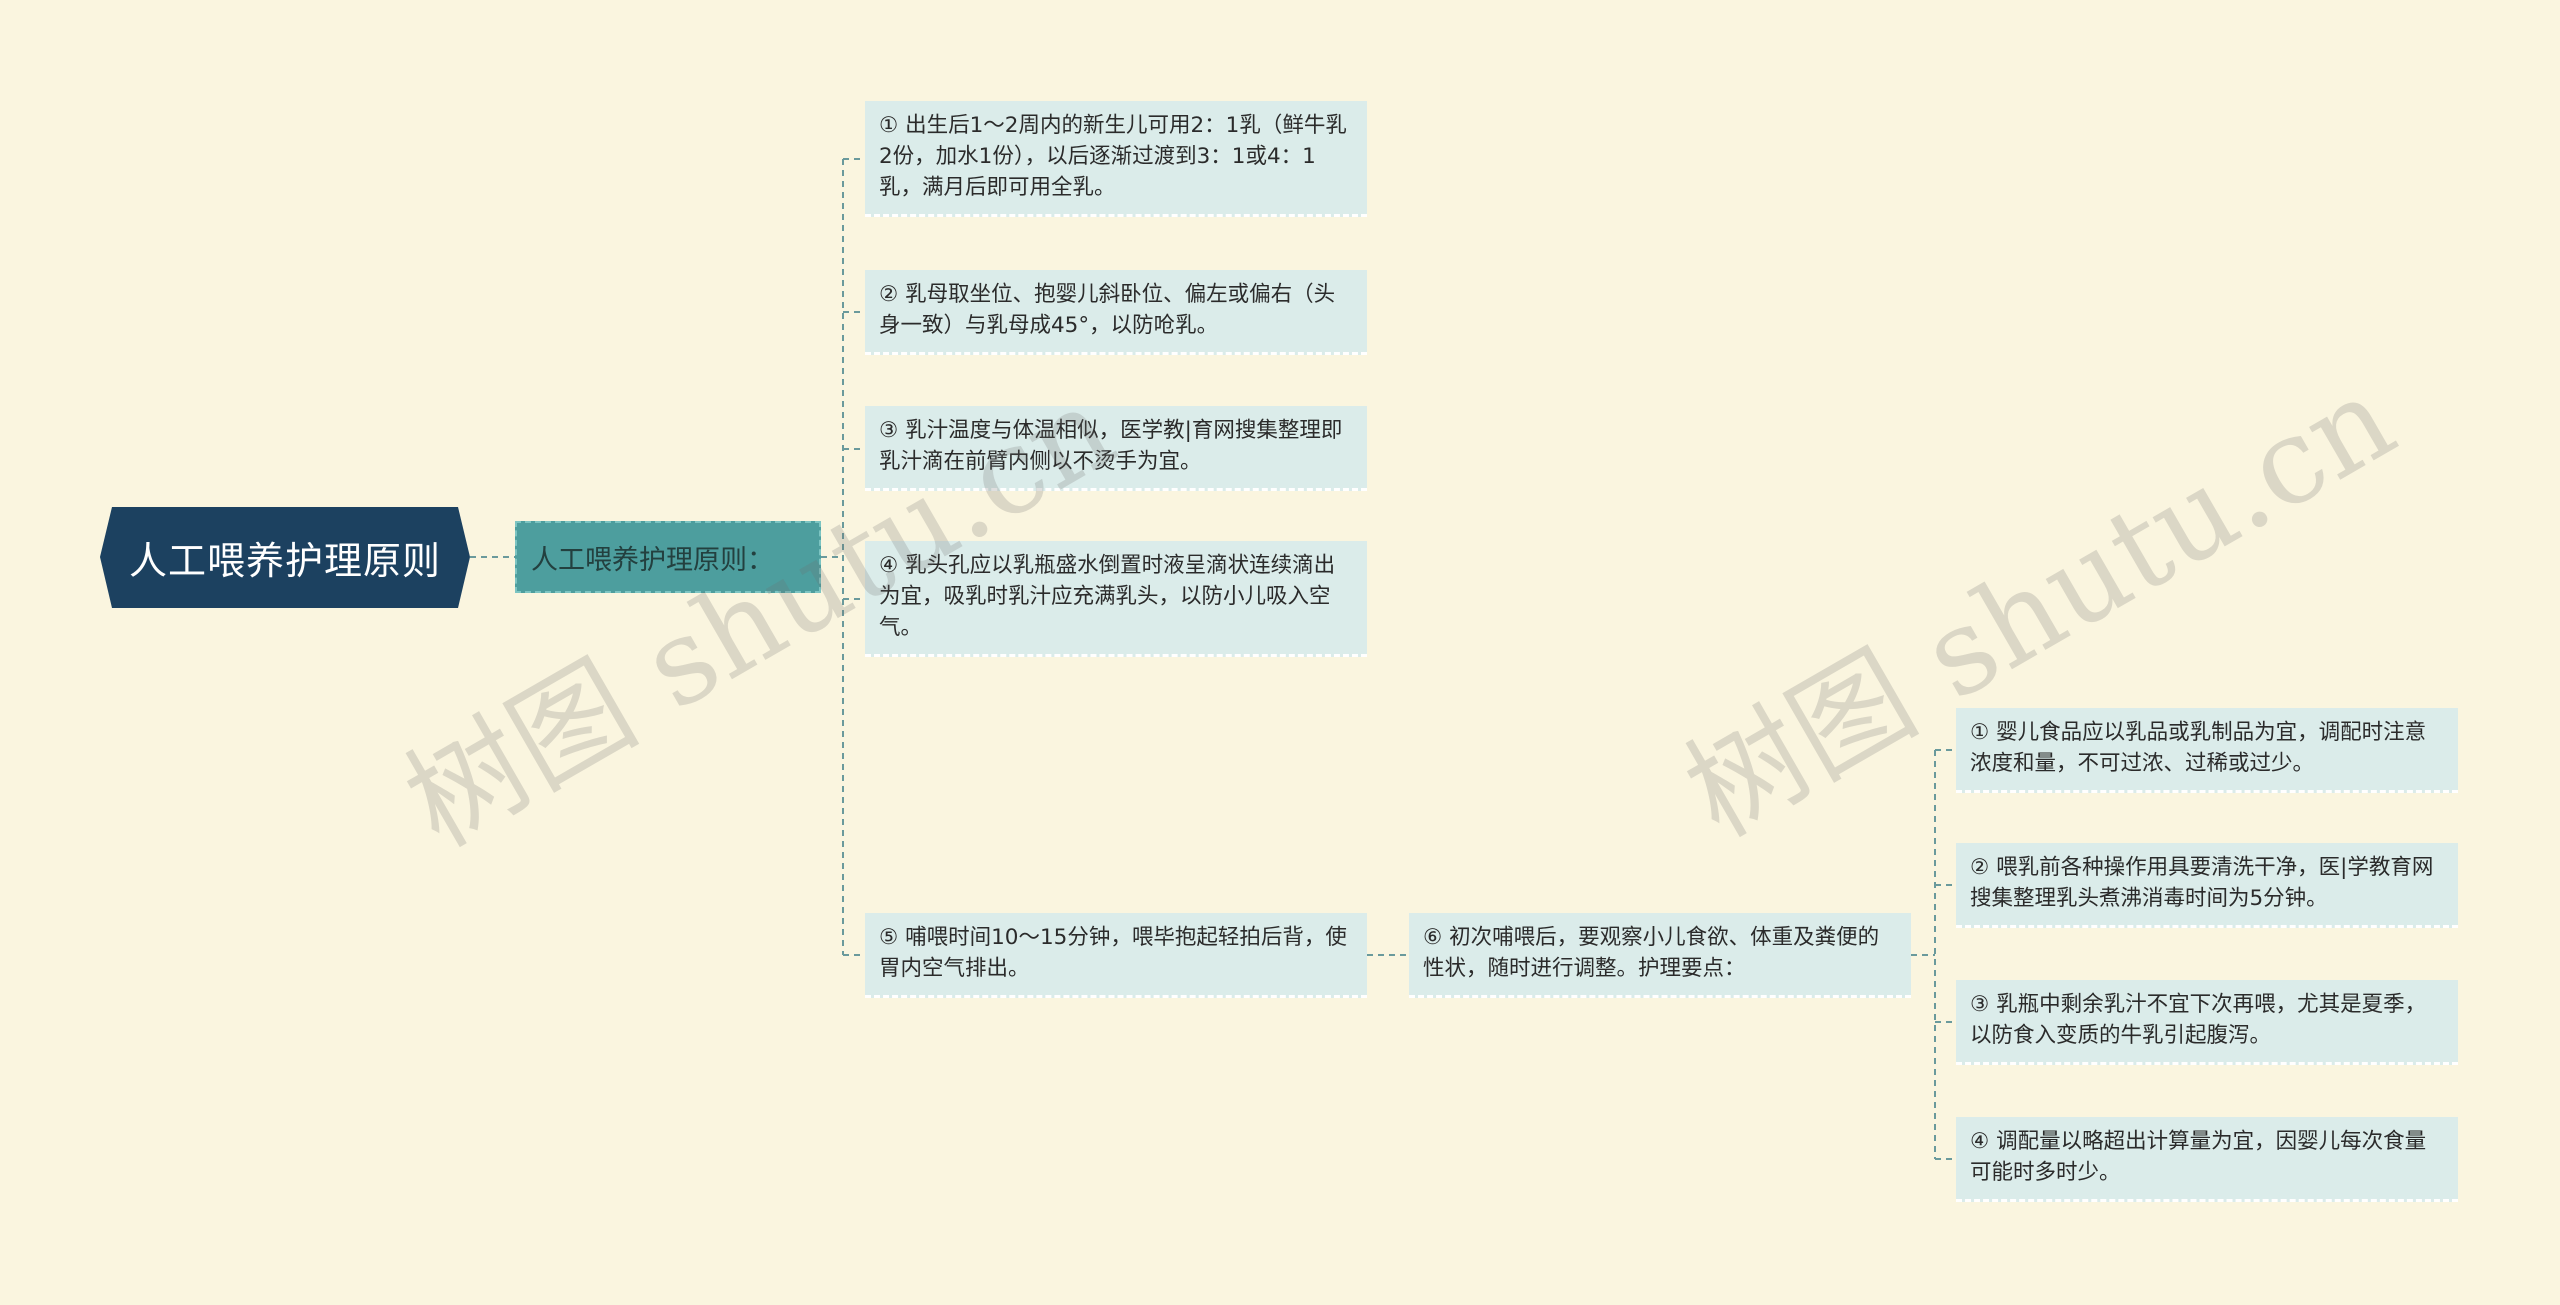 The height and width of the screenshot is (1305, 2560). Describe the element at coordinates (1111, 446) in the screenshot. I see `leaf-text: ③ 乳汁温度与体温相似，医学教|育网搜集整理即乳汁滴在前臂内侧以不烫手为宜。` at that location.